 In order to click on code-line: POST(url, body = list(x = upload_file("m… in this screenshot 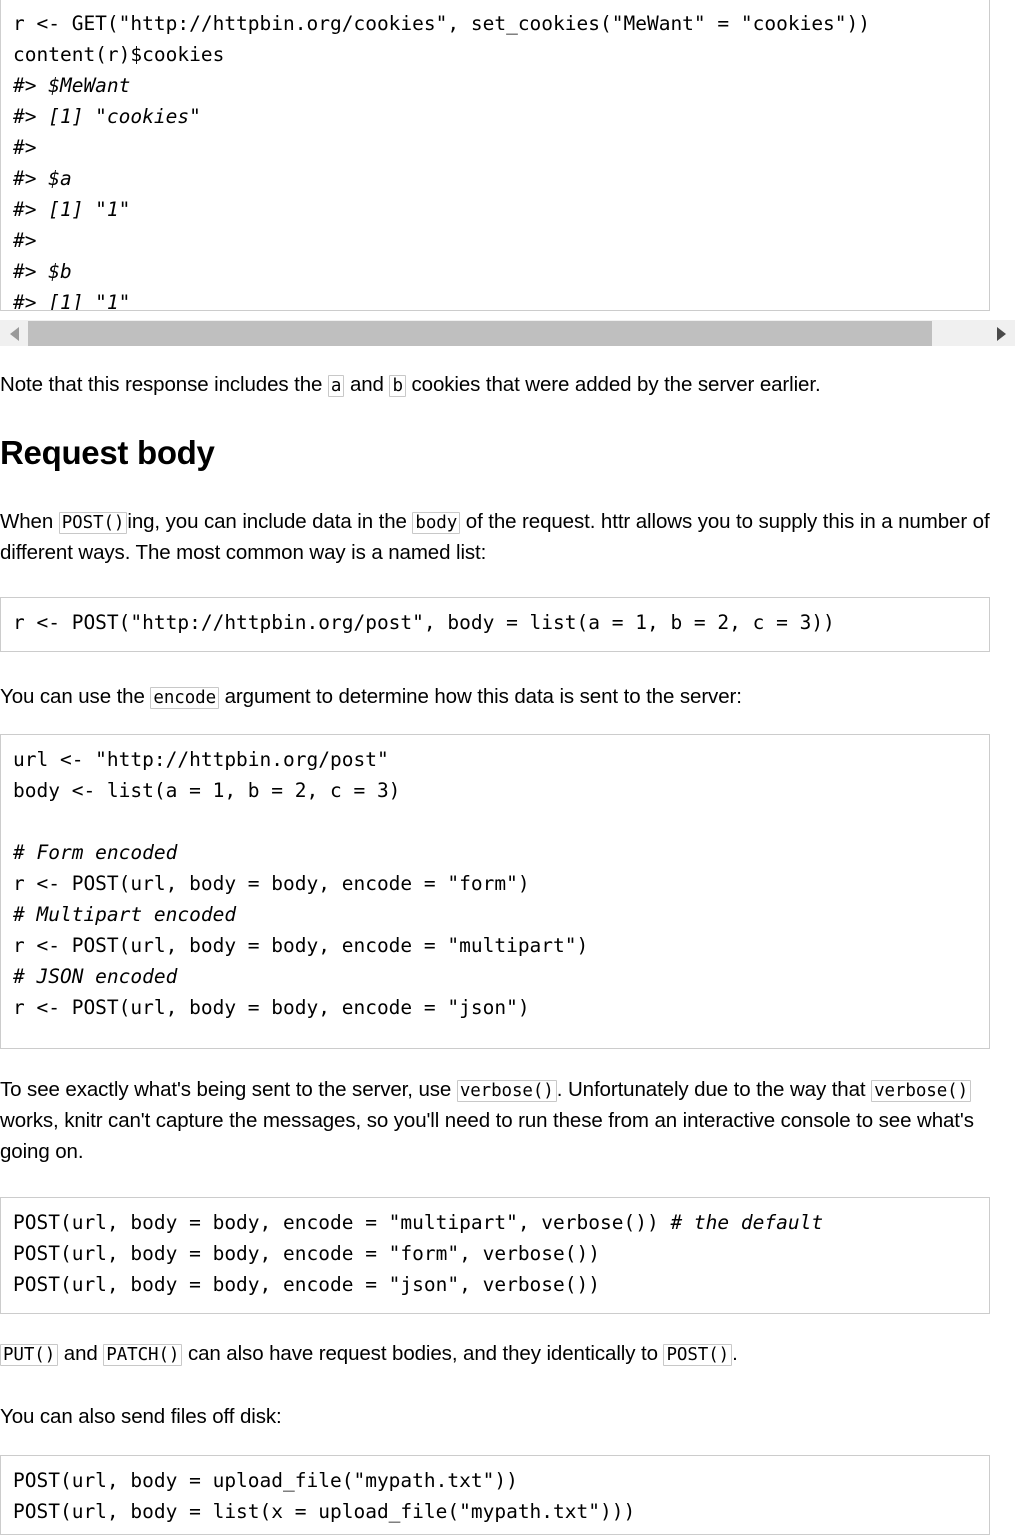, I will do `click(324, 1511)`.